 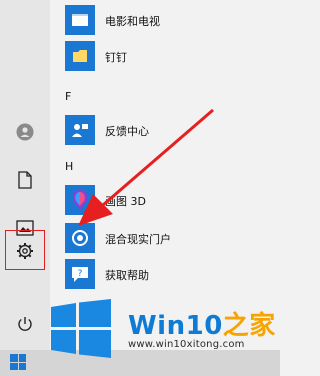 I want to click on windows-logo-icon, so click(x=81, y=328).